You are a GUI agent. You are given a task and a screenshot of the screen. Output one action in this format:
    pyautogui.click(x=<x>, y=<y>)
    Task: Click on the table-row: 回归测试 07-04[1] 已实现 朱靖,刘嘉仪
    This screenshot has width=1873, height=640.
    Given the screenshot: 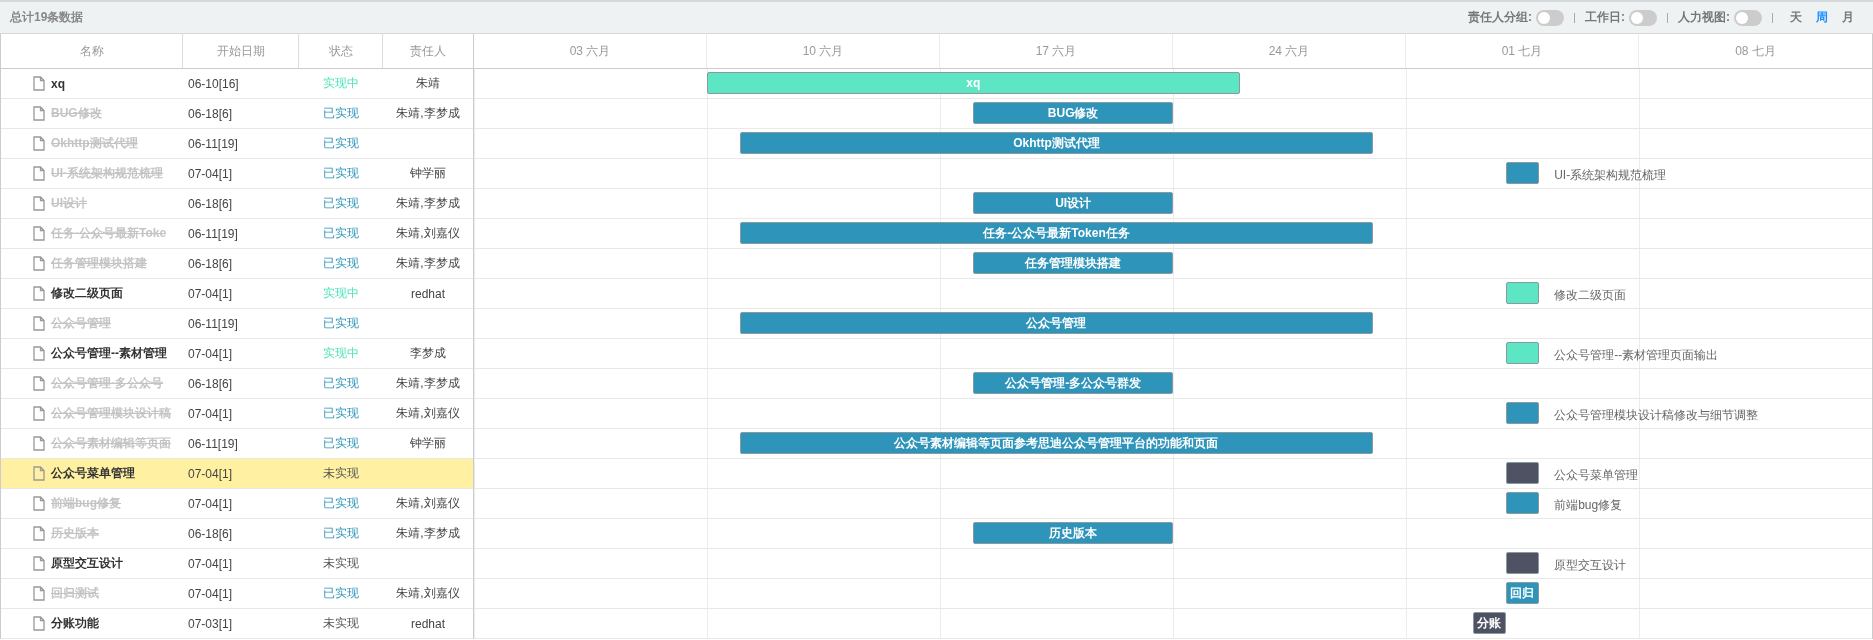 What is the action you would take?
    pyautogui.click(x=237, y=594)
    